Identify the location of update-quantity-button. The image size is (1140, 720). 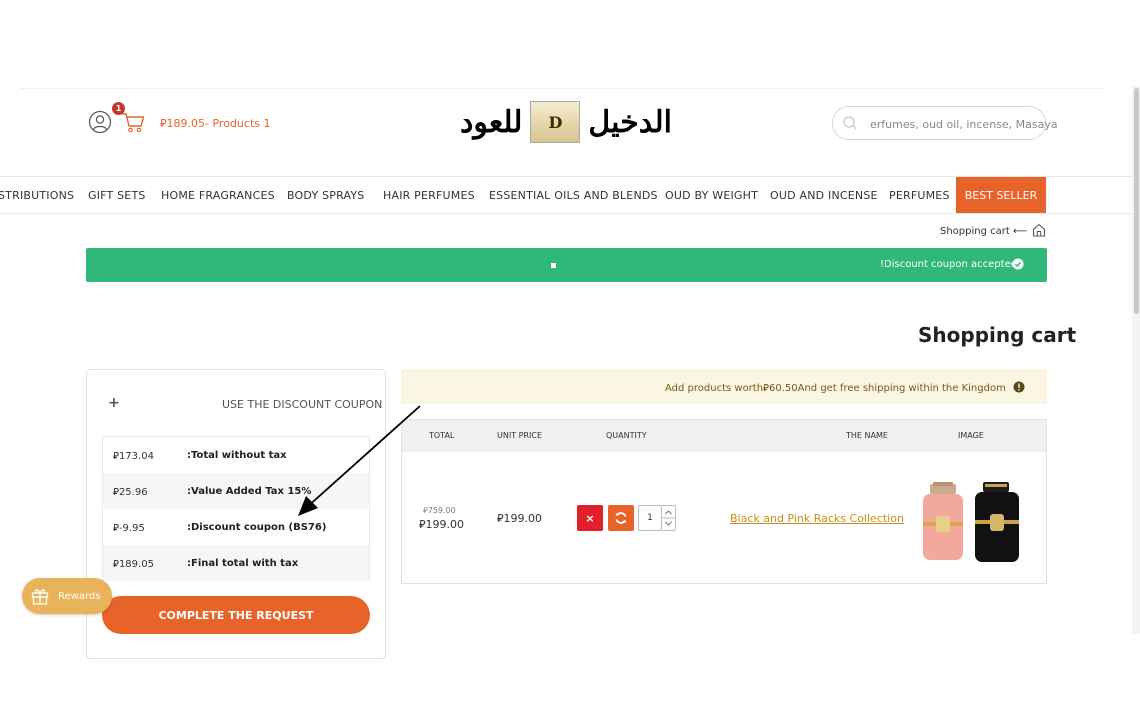
(621, 518).